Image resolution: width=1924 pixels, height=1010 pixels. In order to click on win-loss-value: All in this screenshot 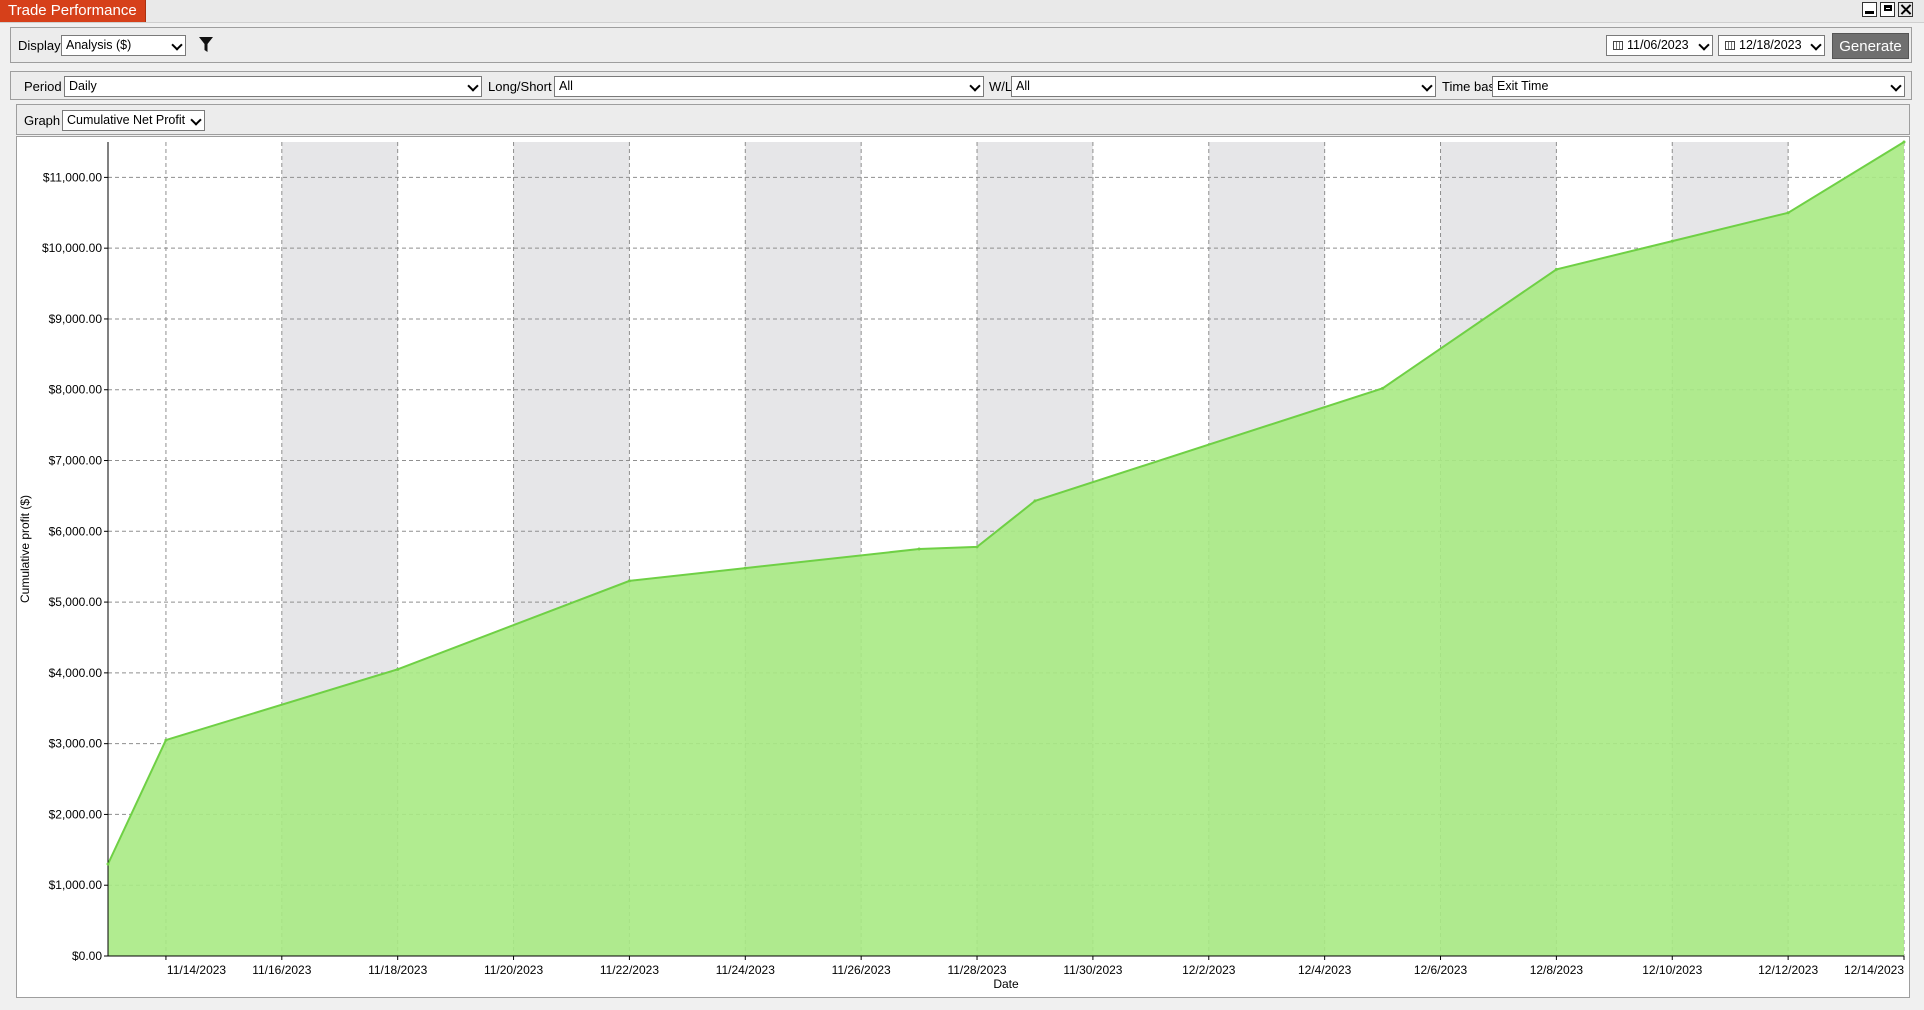, I will do `click(1023, 86)`.